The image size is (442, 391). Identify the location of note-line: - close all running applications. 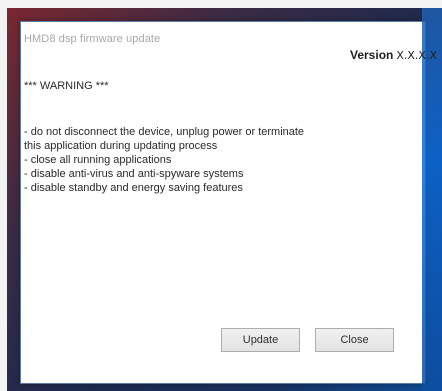
(98, 160).